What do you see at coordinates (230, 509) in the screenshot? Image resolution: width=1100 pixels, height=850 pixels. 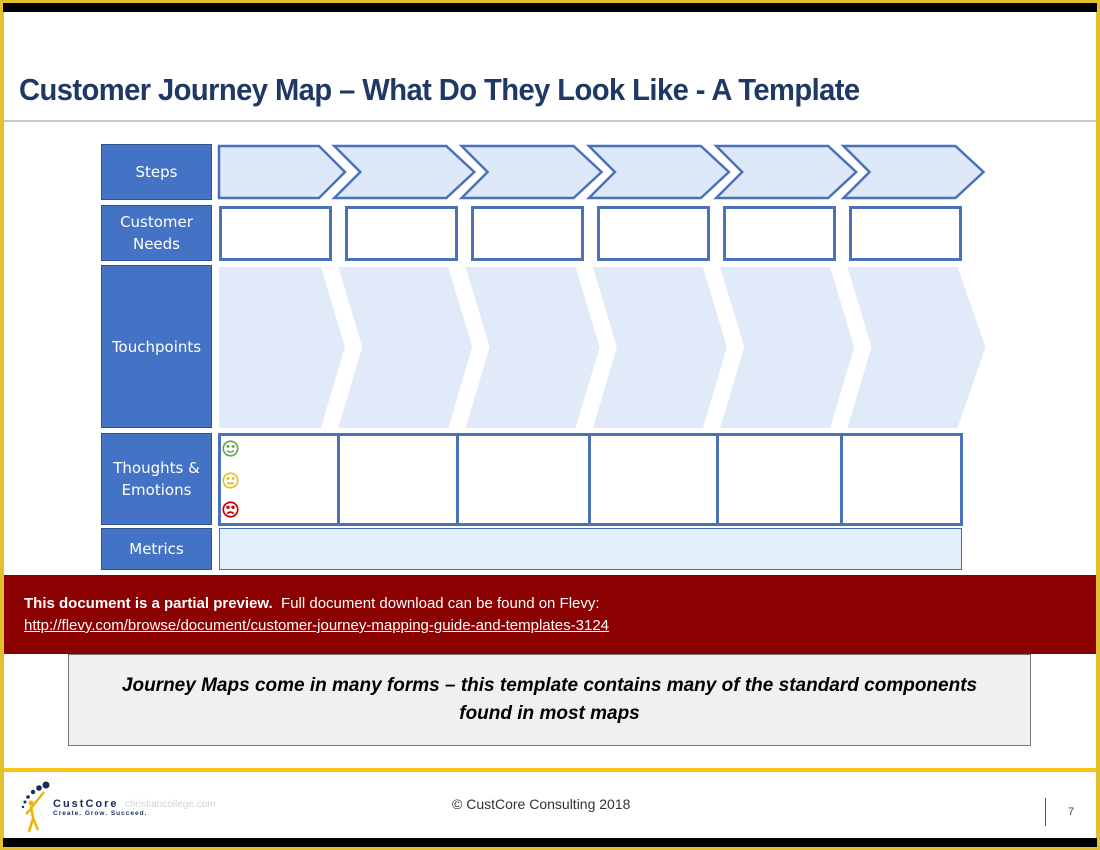 I see `sad-face-icon` at bounding box center [230, 509].